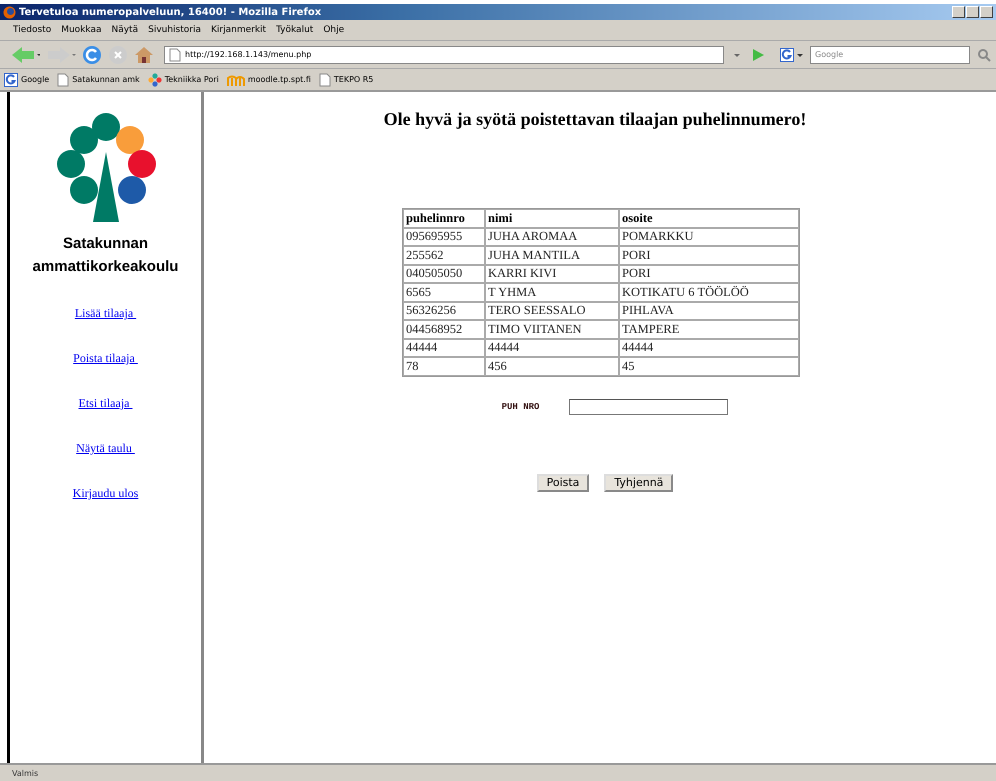 Image resolution: width=996 pixels, height=781 pixels. I want to click on page-heading: Ole hyvä ja syötä poistettavan tilaajan puhelinnumero!, so click(595, 119).